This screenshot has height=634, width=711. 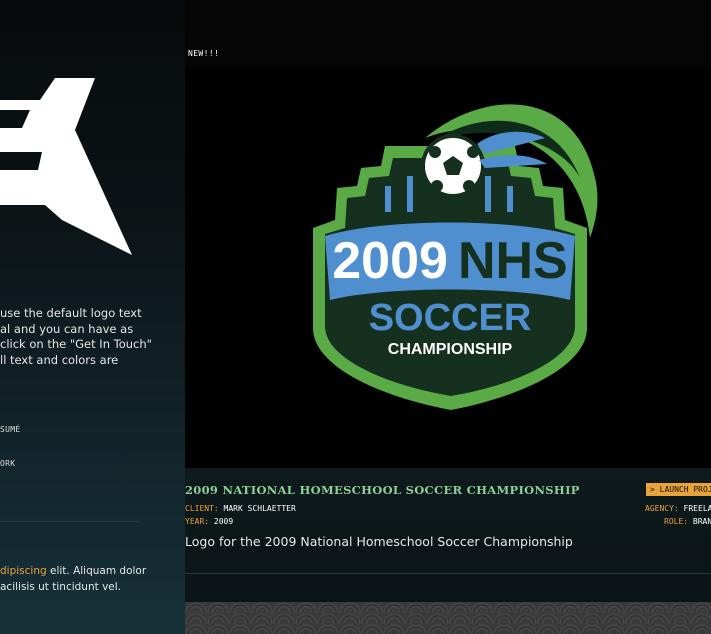 What do you see at coordinates (10, 429) in the screenshot?
I see `nav-link-resume: SUMÉ` at bounding box center [10, 429].